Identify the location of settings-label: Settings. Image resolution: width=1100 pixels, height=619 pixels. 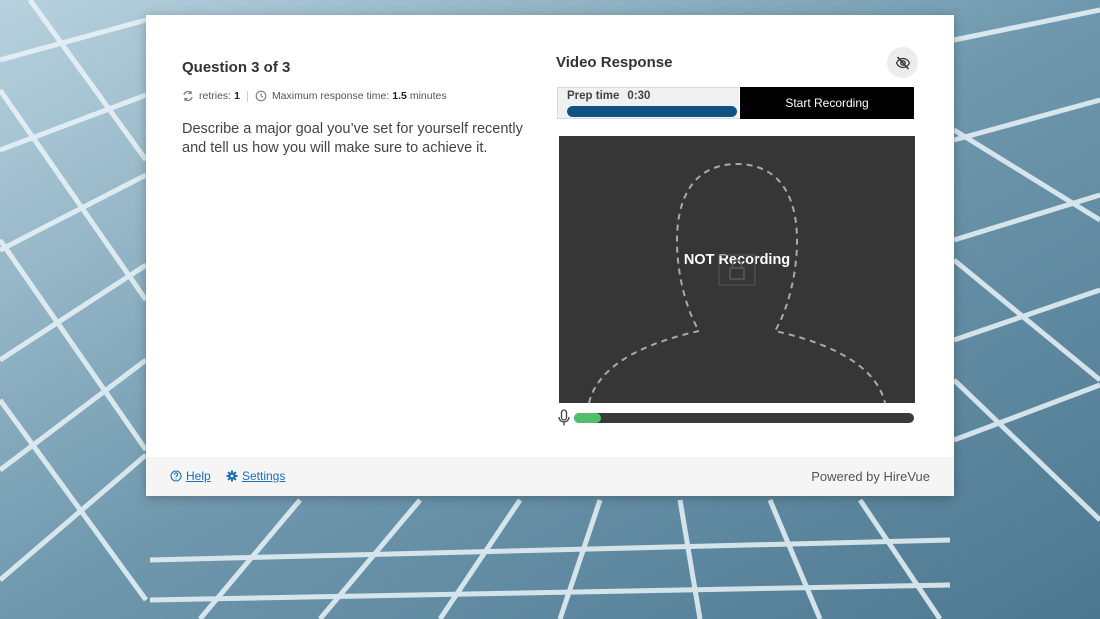
(264, 476).